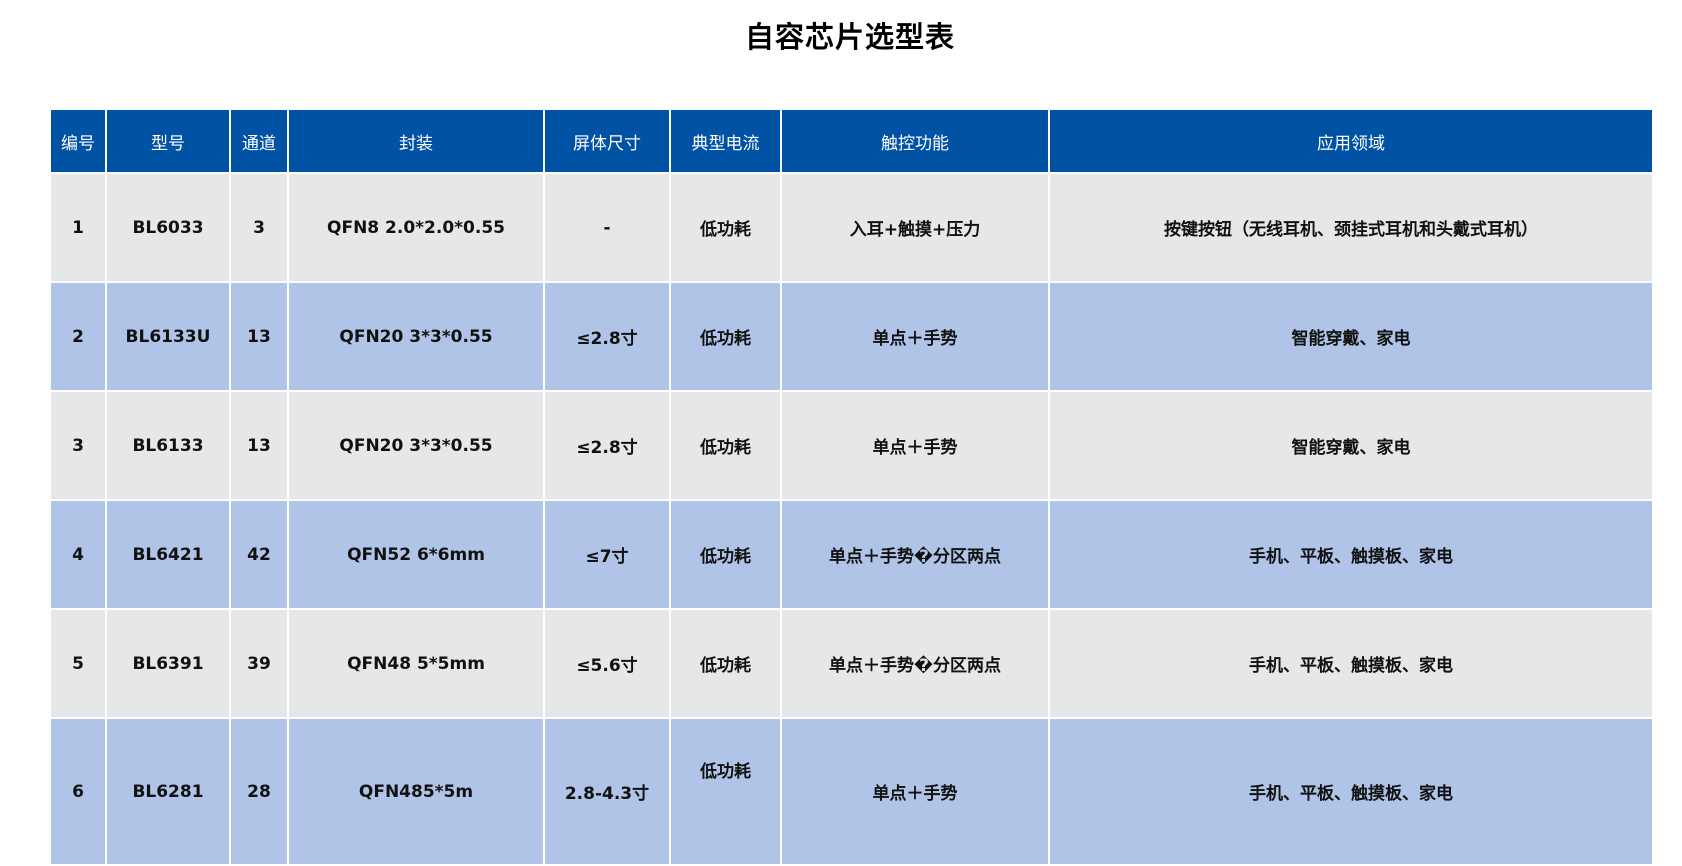 This screenshot has width=1682, height=866. Describe the element at coordinates (78, 336) in the screenshot. I see `cell-number: 2` at that location.